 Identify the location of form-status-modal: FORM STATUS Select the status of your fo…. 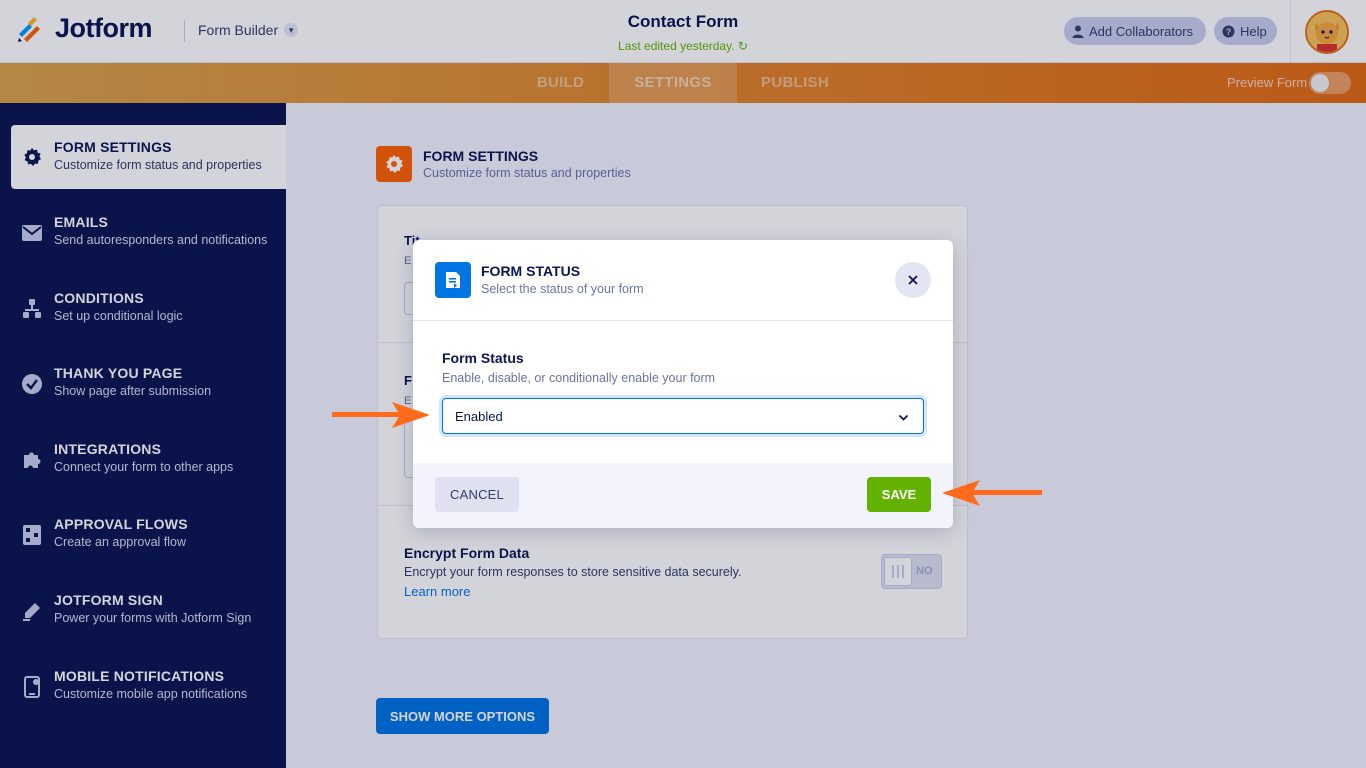
(683, 384).